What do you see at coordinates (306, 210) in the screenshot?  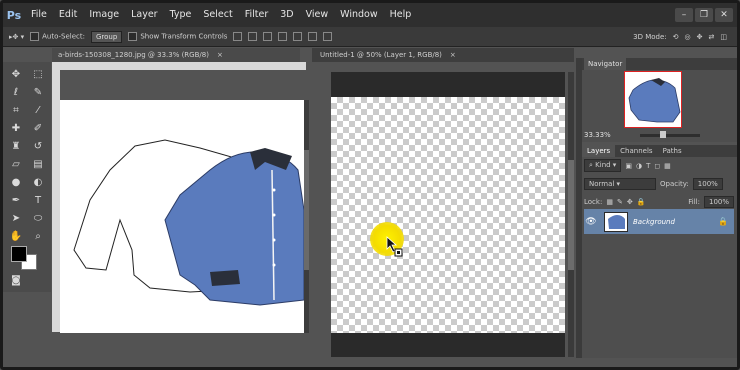 I see `scroll-thumb-doc1` at bounding box center [306, 210].